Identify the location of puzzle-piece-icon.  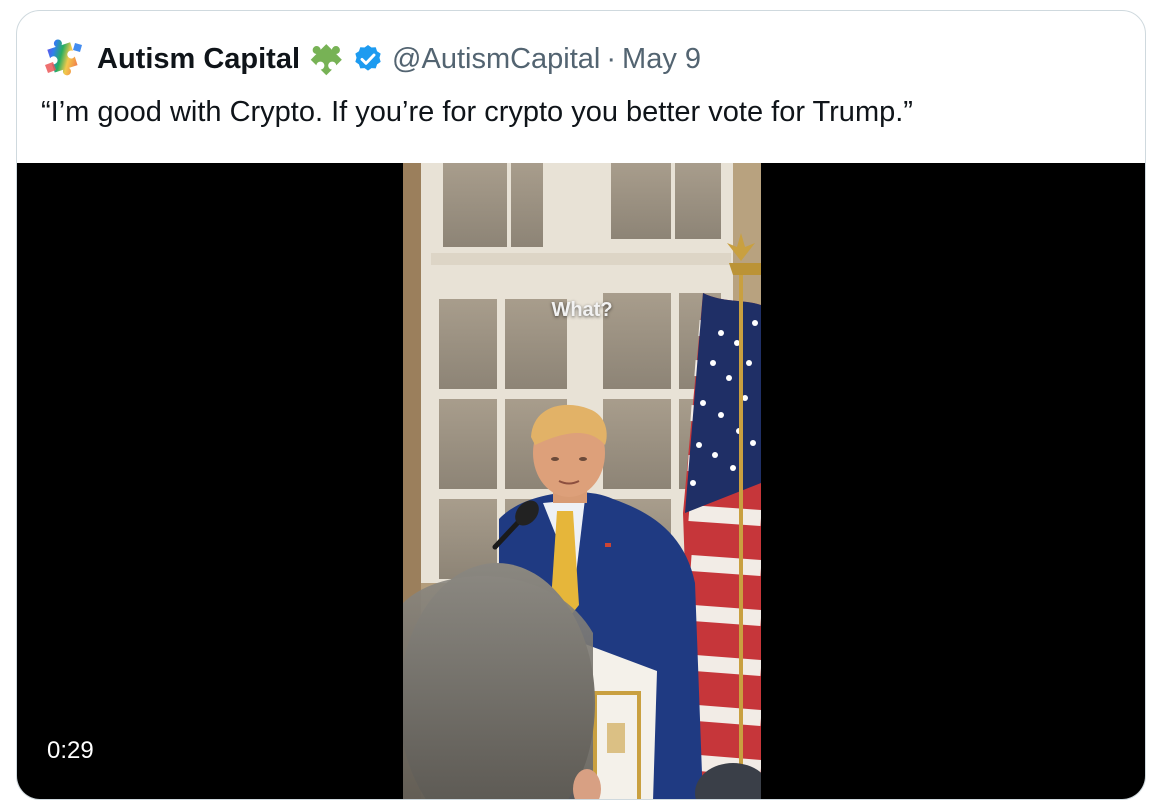
(326, 60).